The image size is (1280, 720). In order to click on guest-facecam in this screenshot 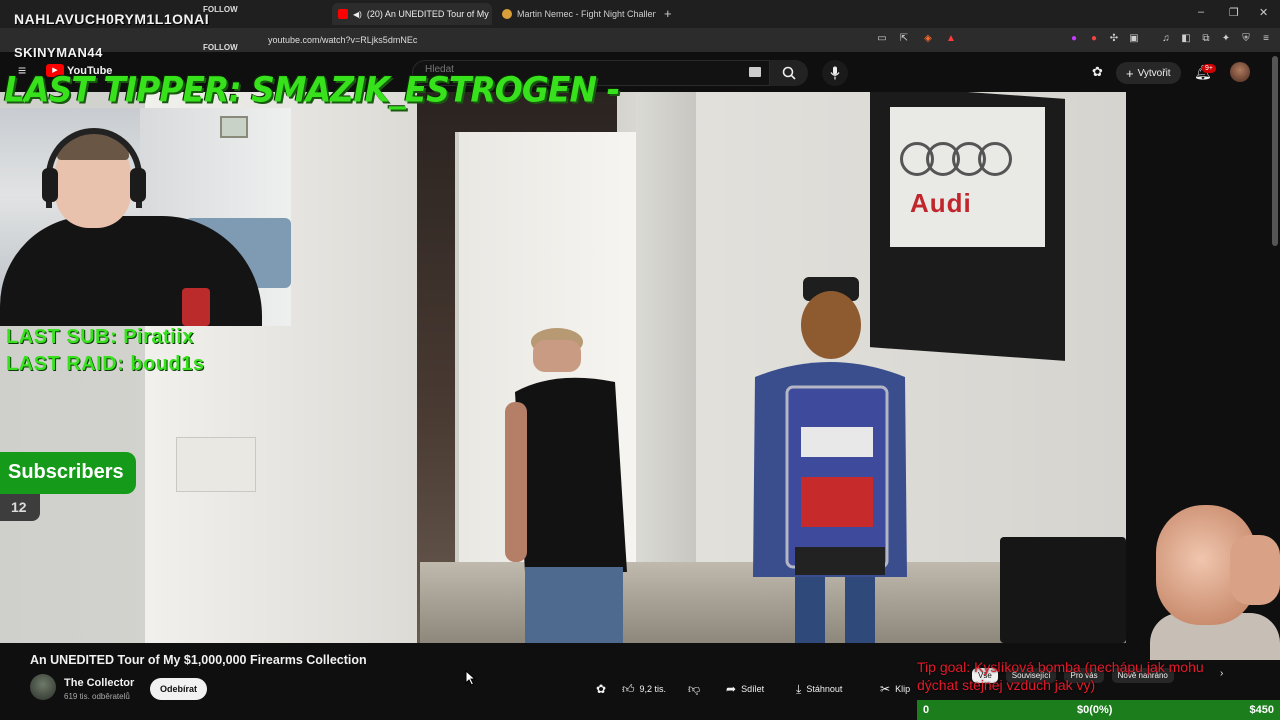, I will do `click(1215, 577)`.